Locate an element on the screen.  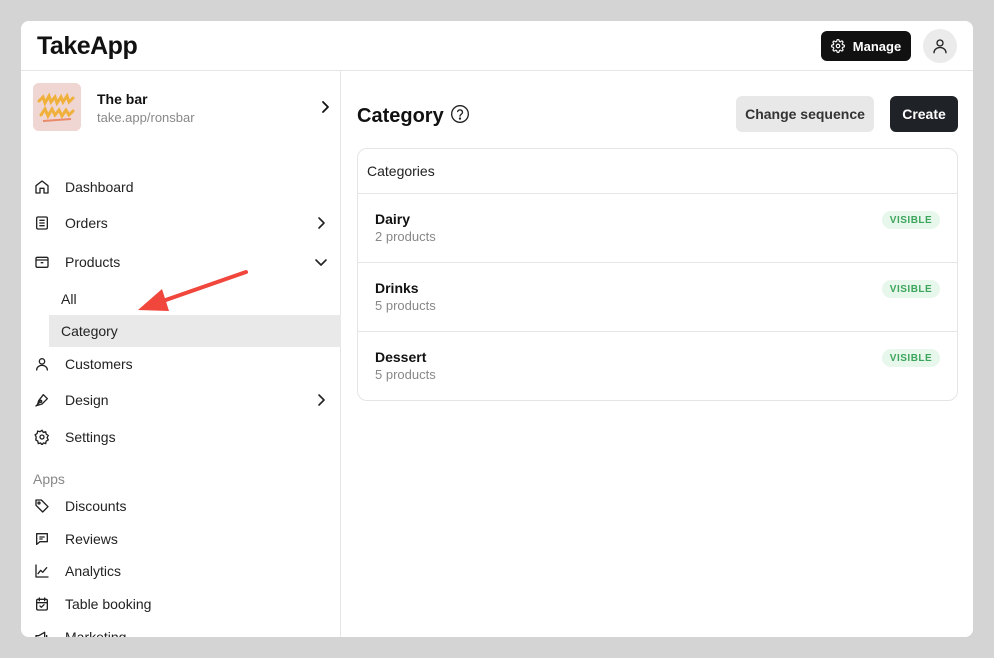
store-name: The bar is located at coordinates (122, 99).